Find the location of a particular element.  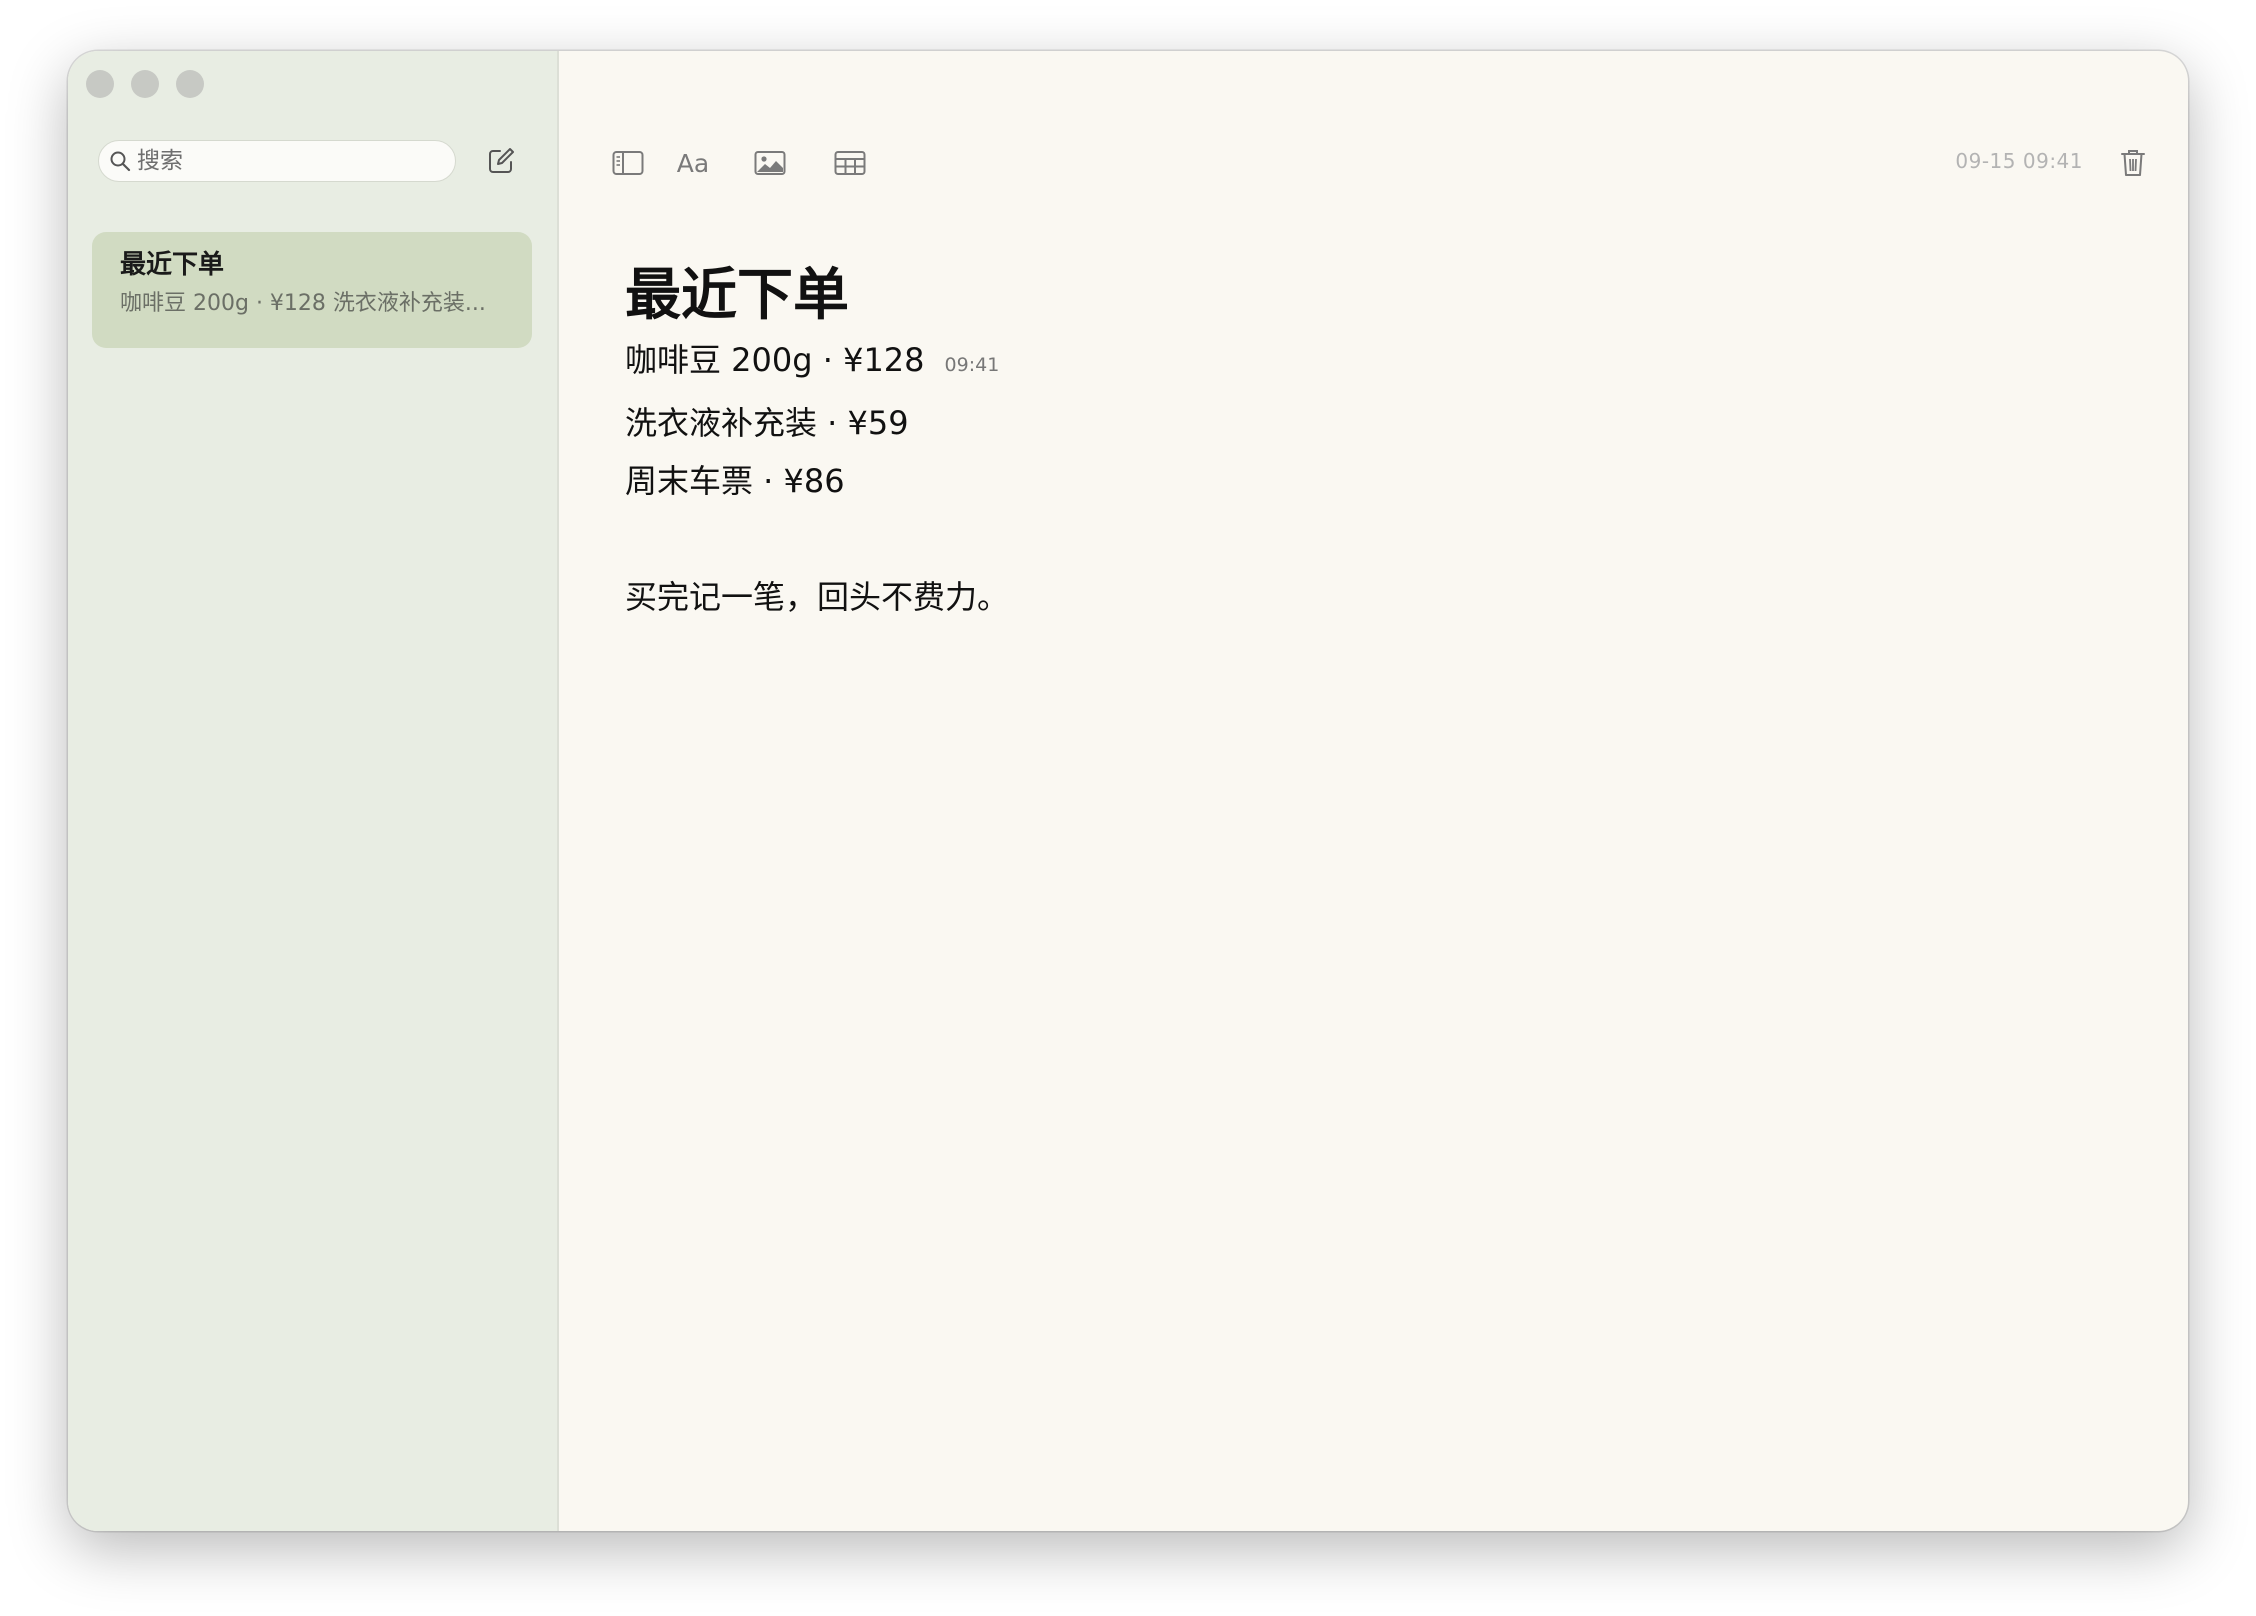

search-box is located at coordinates (277, 161).